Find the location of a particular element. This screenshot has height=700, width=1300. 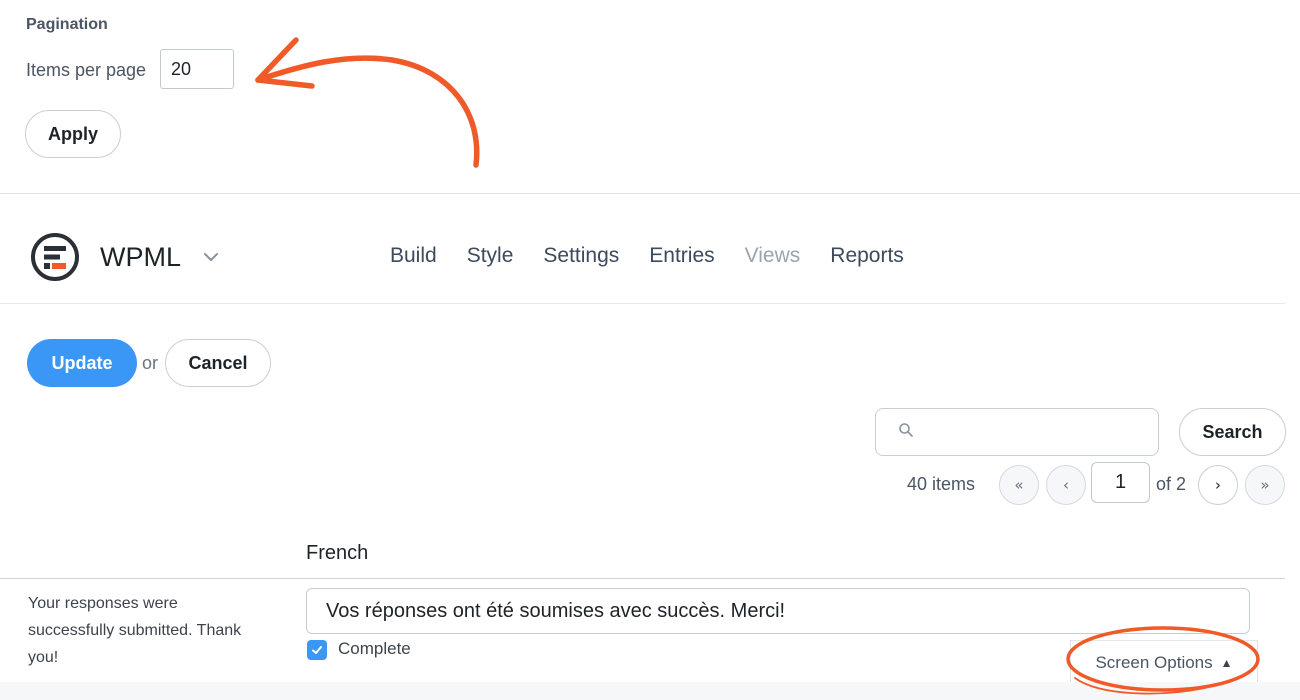

complete-checkbox is located at coordinates (317, 650).